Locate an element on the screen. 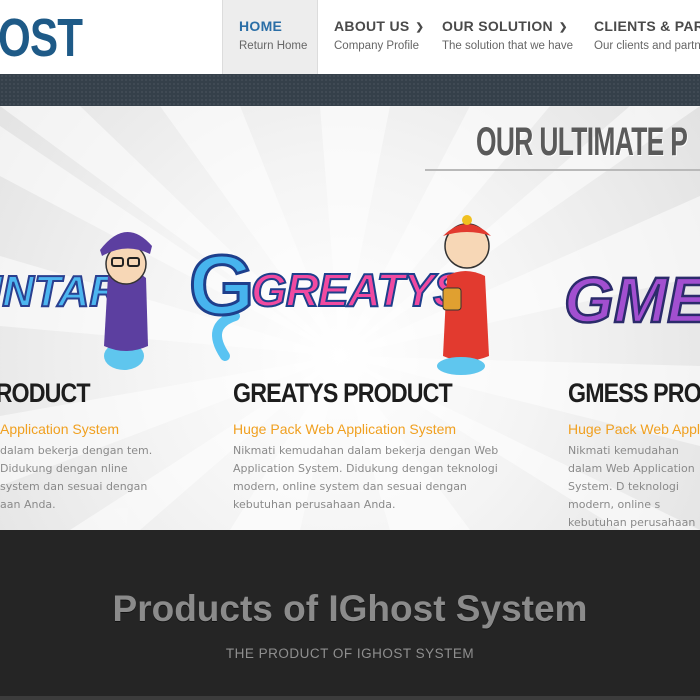  section-subtitle: THE PRODUCT OF IGHOST SYSTEM is located at coordinates (350, 653).